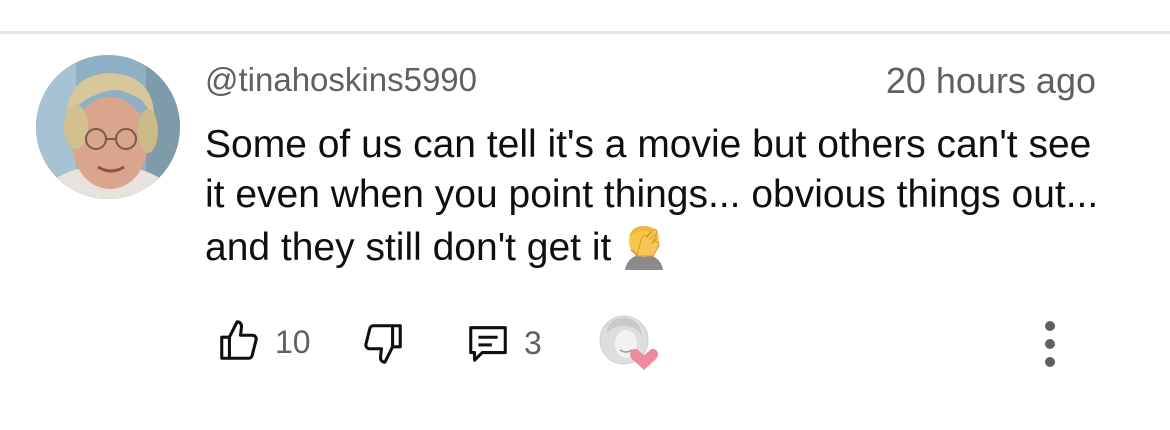  I want to click on comment-timestamp: 20 hours ago, so click(990, 80).